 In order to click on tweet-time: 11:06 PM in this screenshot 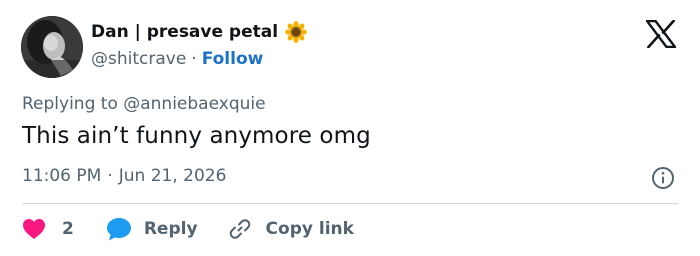, I will do `click(62, 176)`.